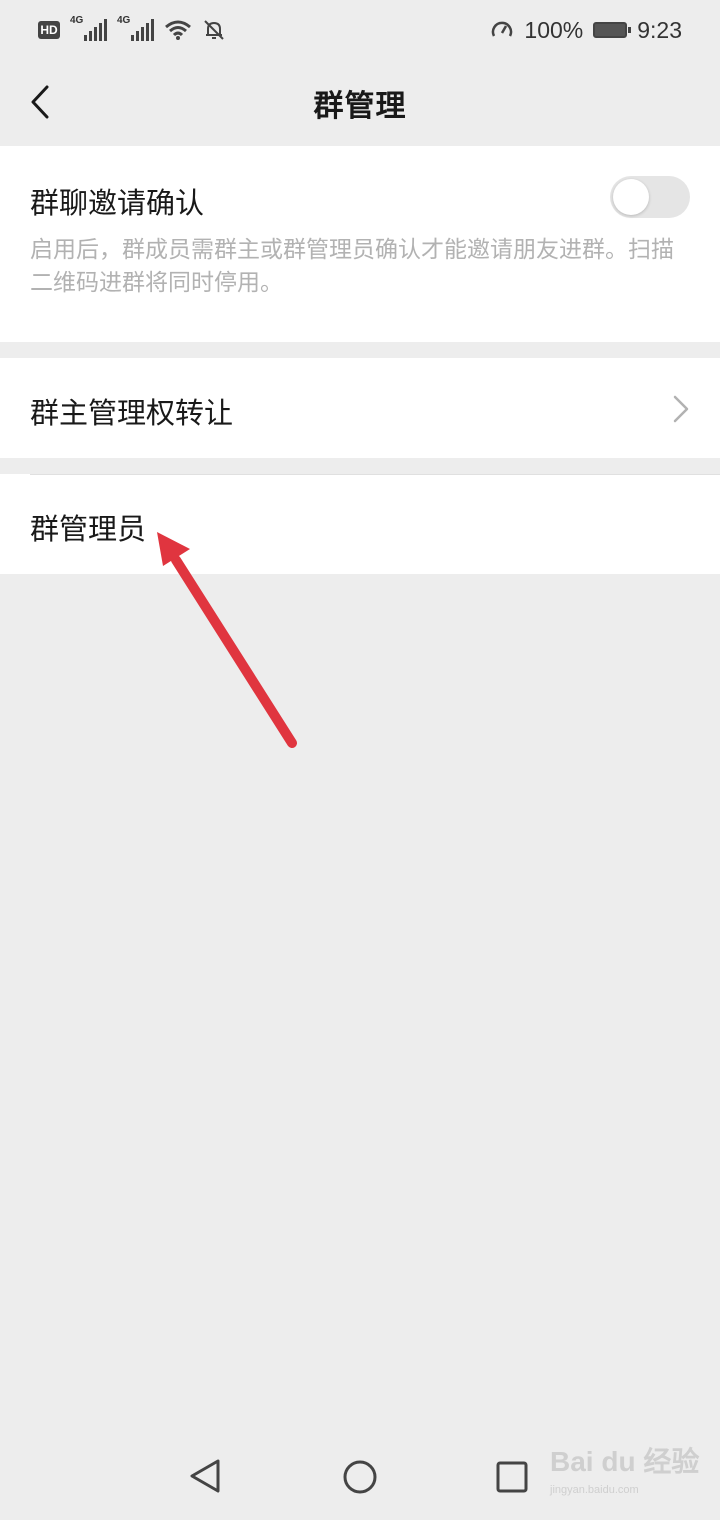 The image size is (720, 1520). What do you see at coordinates (554, 29) in the screenshot?
I see `battery-percentage: 100%` at bounding box center [554, 29].